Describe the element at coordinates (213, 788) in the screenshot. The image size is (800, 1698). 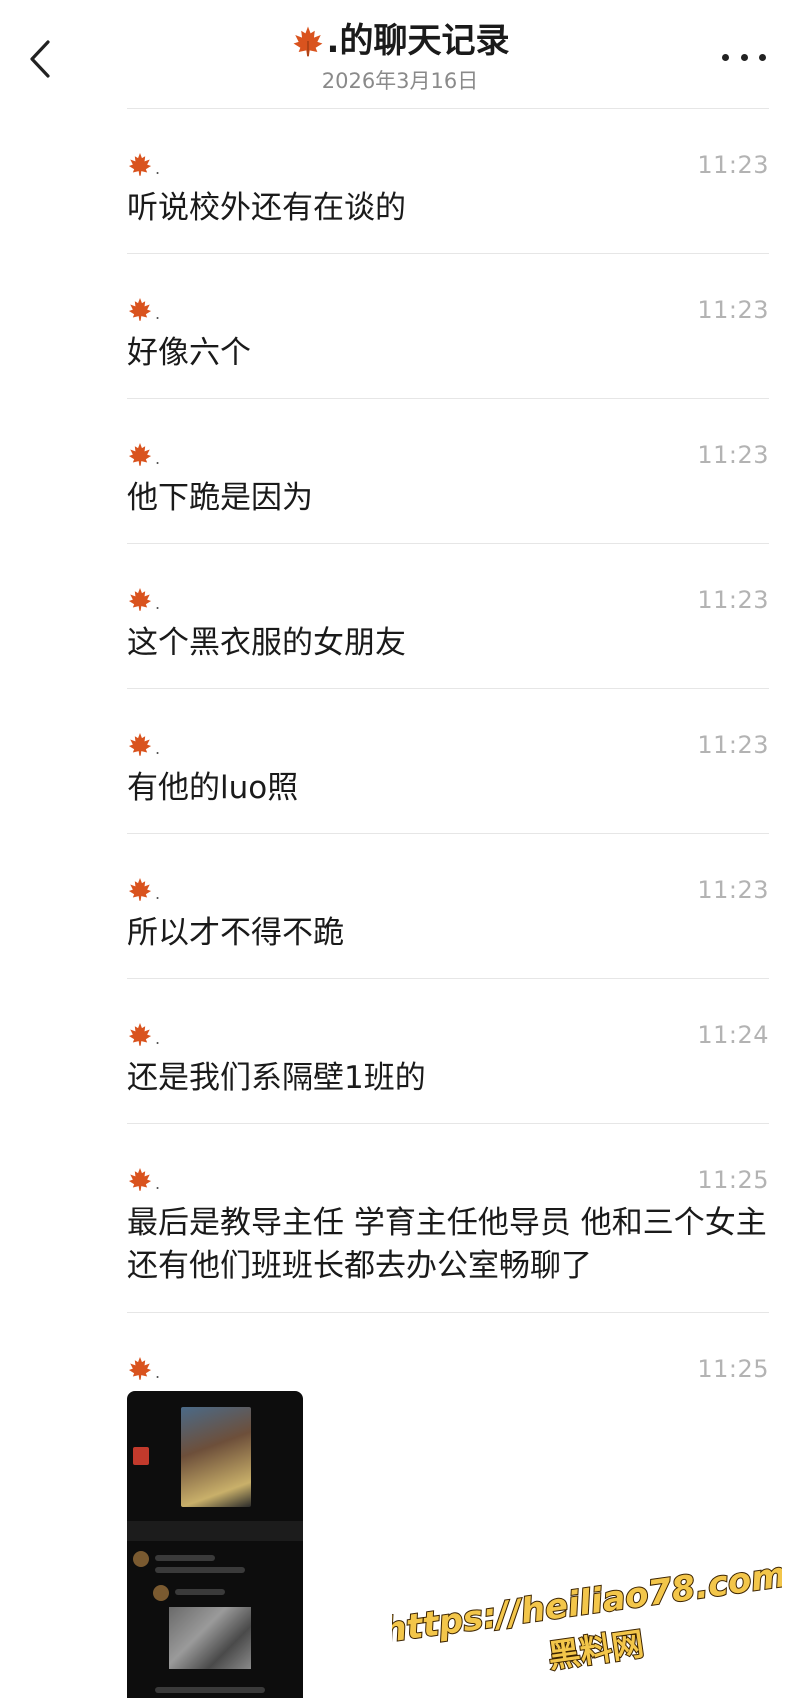
I see `message-text: 有他的luo照` at that location.